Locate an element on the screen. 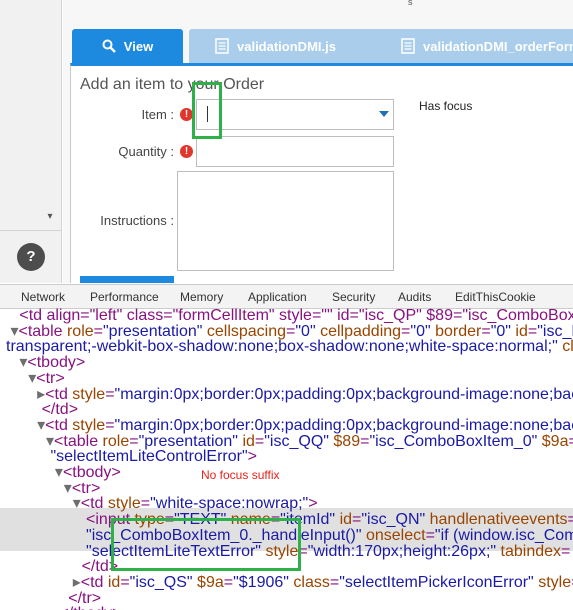 The width and height of the screenshot is (573, 610). form-title: Add an item to your Order is located at coordinates (172, 84).